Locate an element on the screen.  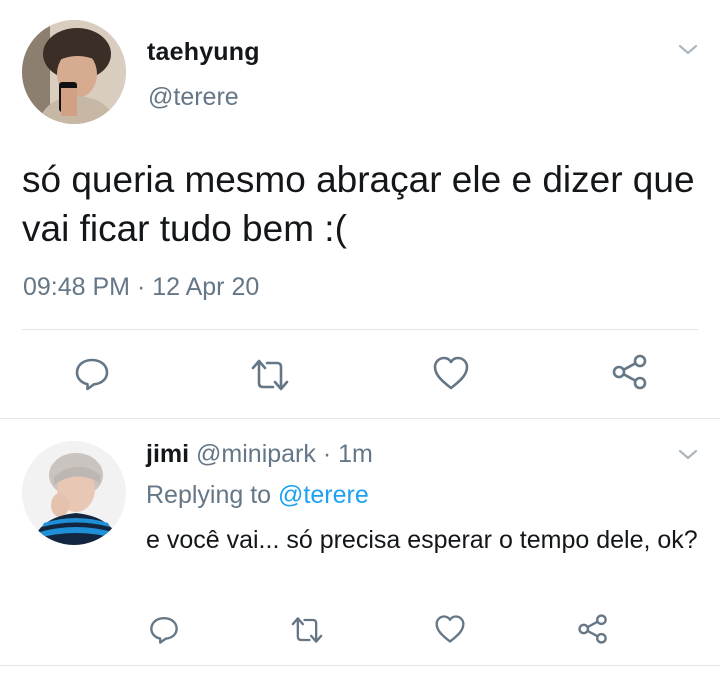
replying-to: Replying to @terere is located at coordinates (257, 495).